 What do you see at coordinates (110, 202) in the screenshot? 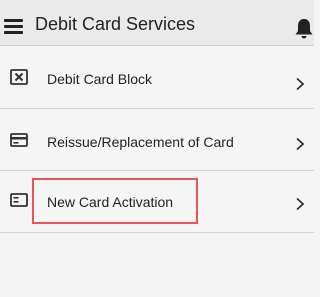
I see `menu-item-label: New Card Activation` at bounding box center [110, 202].